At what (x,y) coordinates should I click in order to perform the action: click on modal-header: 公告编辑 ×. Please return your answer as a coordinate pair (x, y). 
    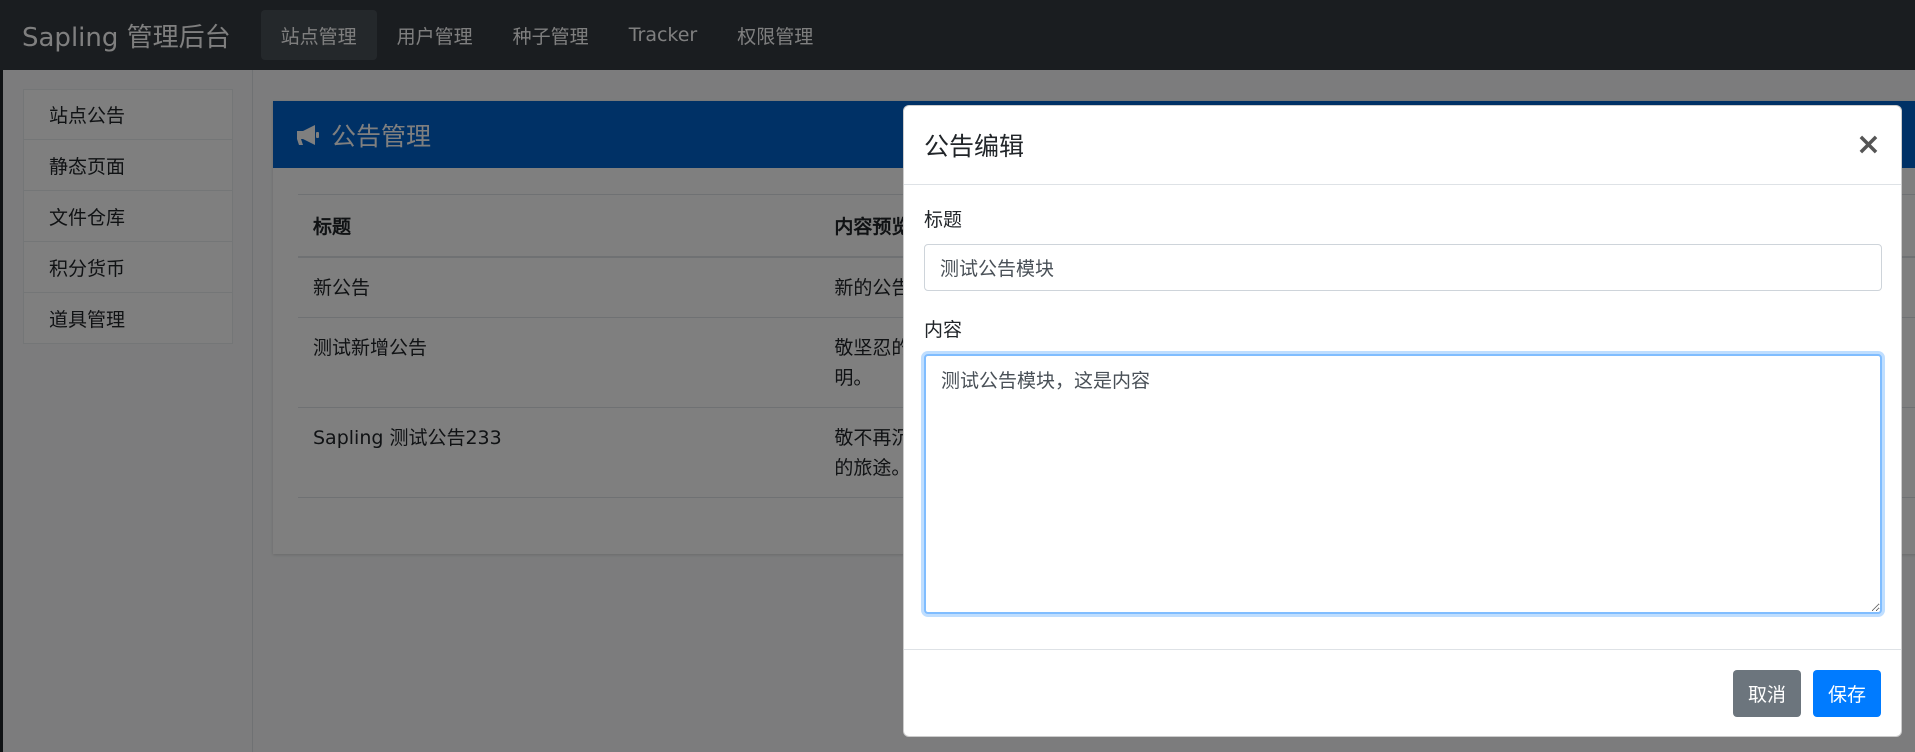
    Looking at the image, I should click on (1402, 145).